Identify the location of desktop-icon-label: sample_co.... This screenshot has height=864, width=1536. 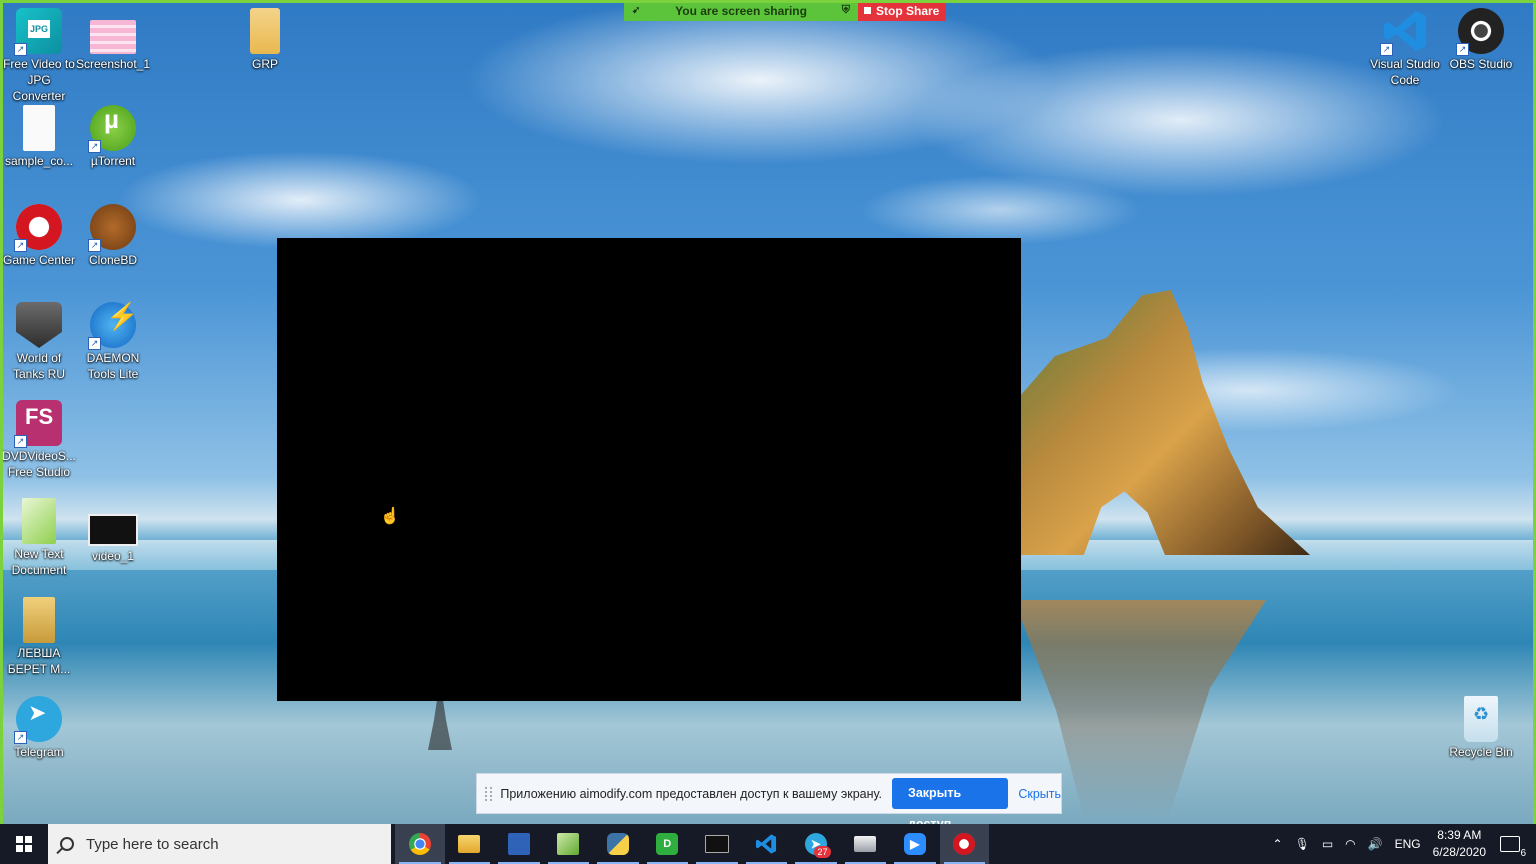
(39, 161).